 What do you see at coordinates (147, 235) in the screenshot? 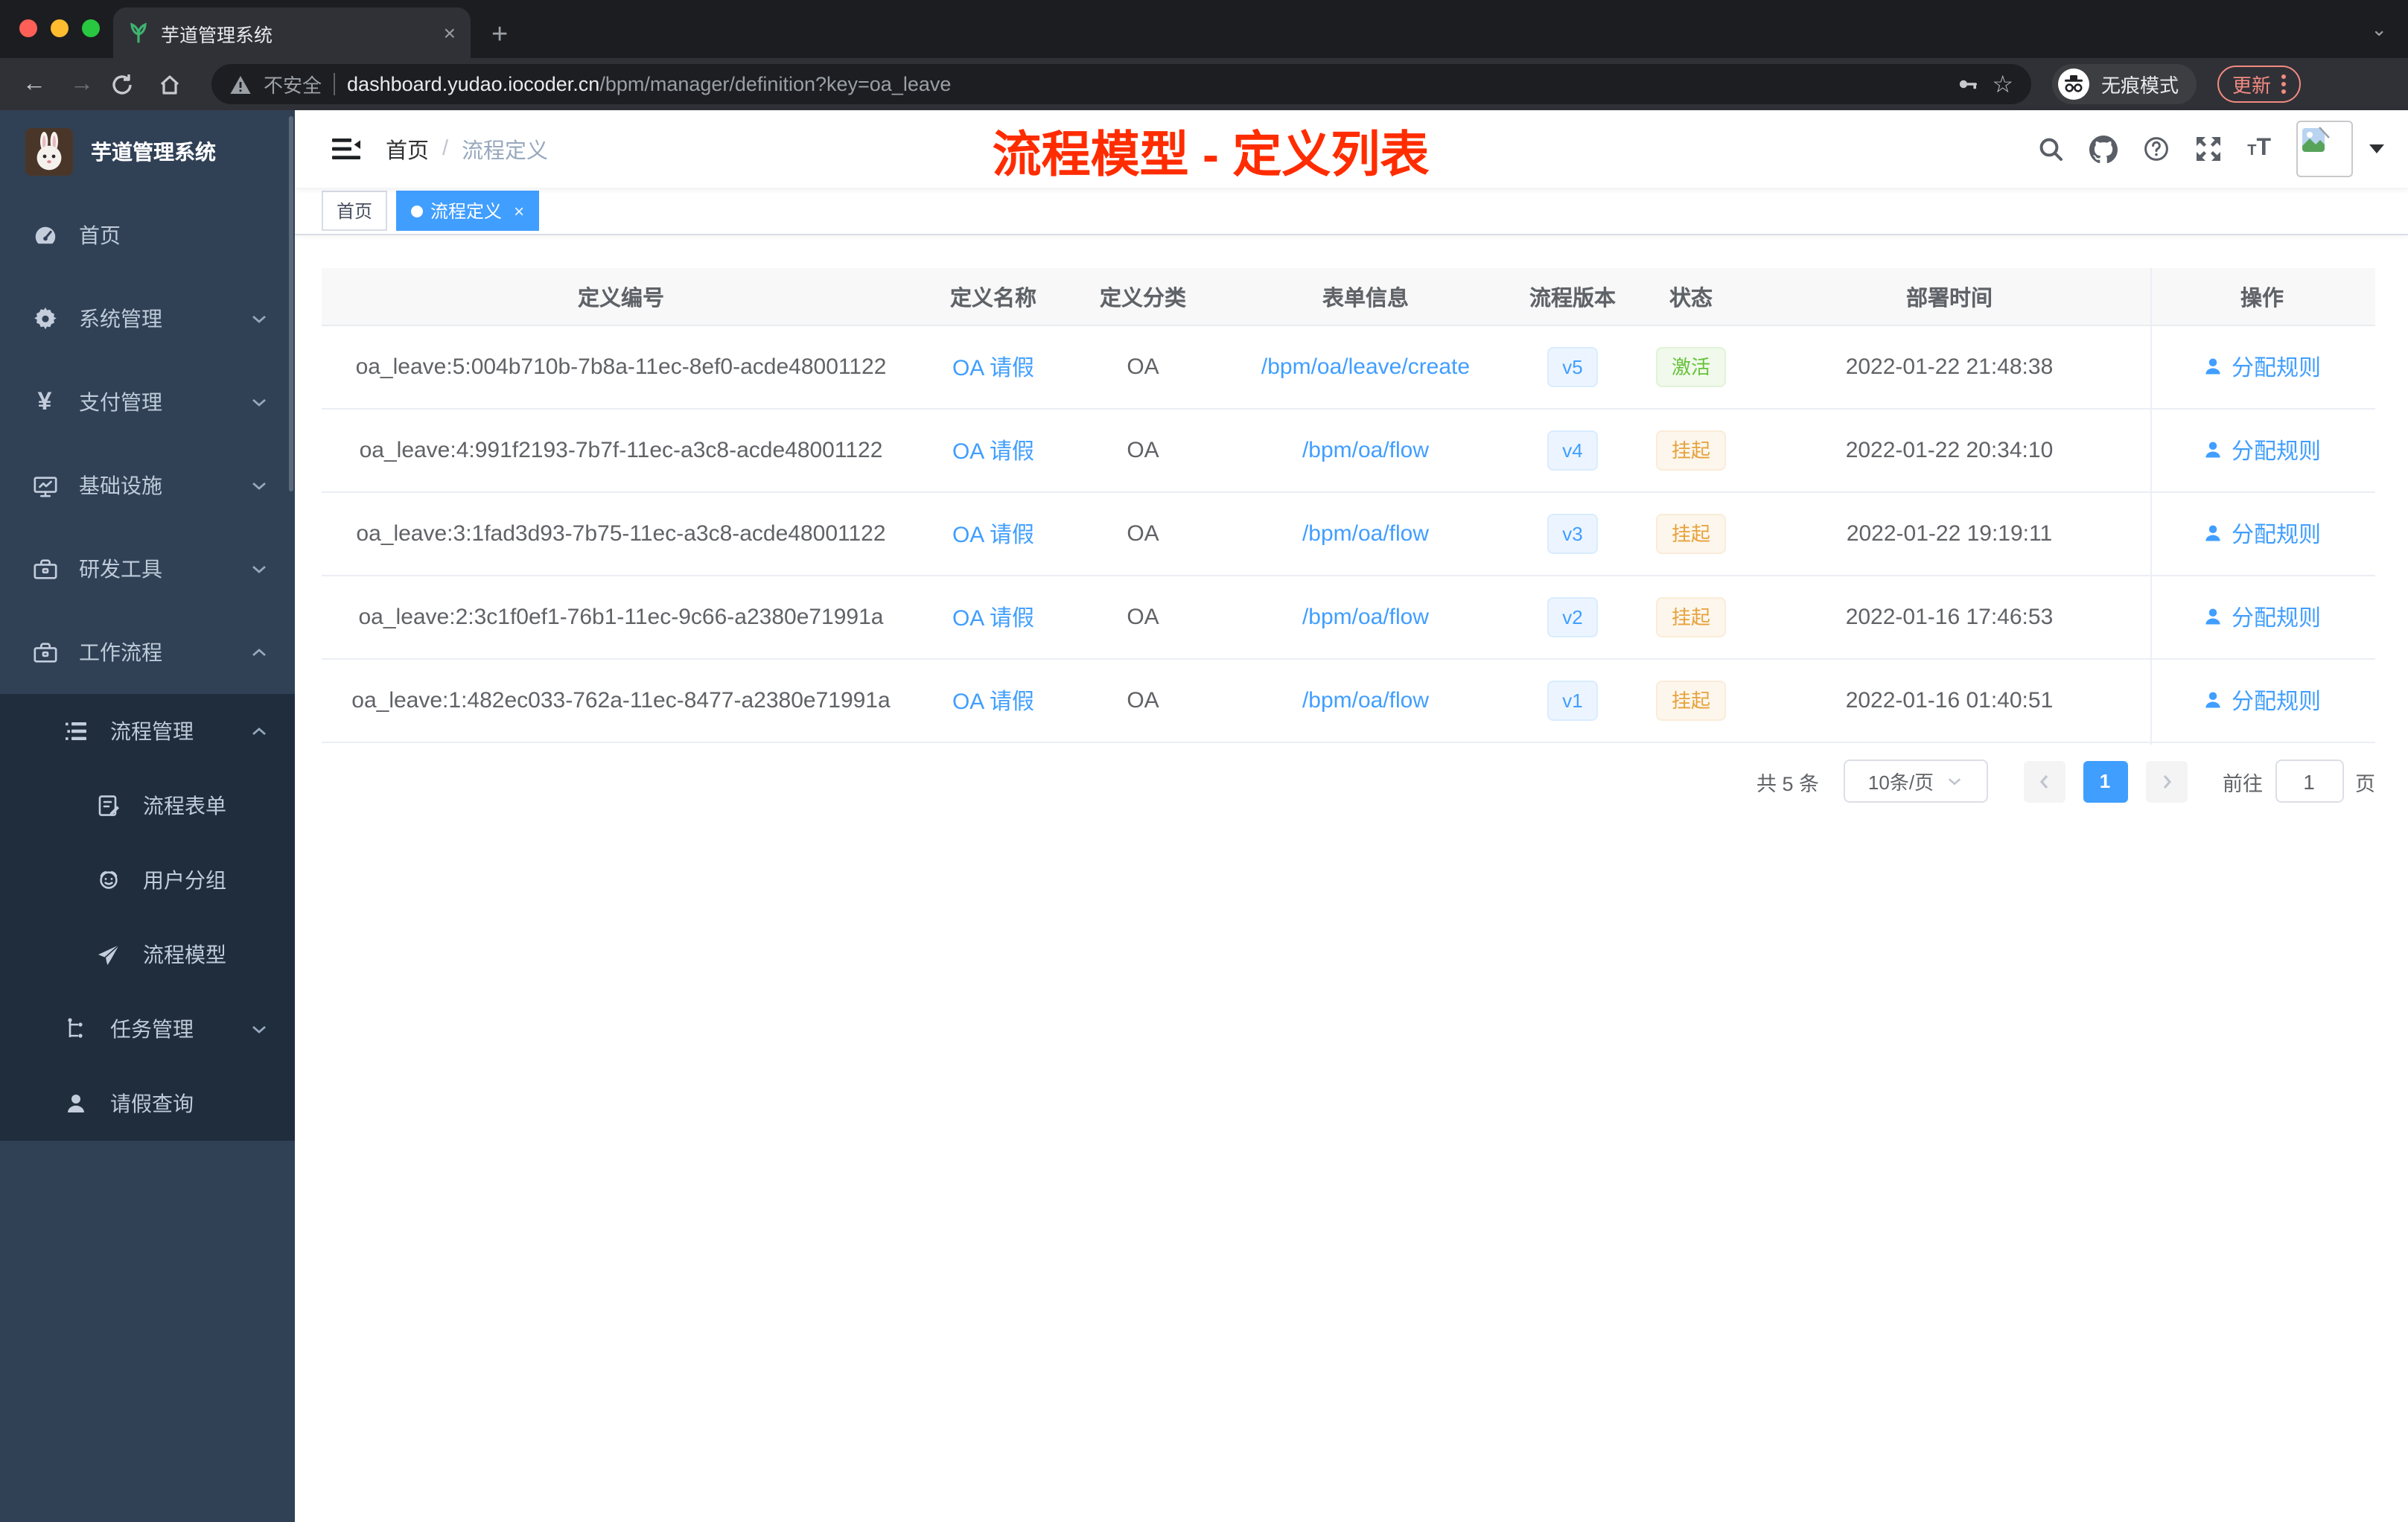
I see `sidebar-item-home: 首页` at bounding box center [147, 235].